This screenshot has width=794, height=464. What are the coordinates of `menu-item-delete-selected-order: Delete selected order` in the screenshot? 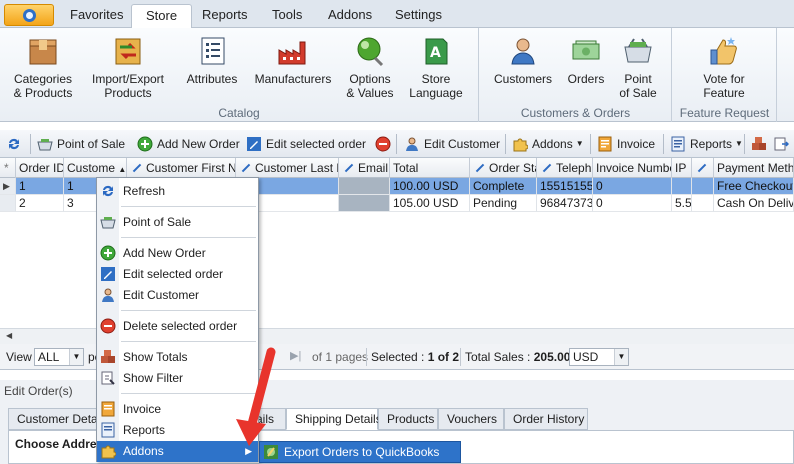 It's located at (177, 326).